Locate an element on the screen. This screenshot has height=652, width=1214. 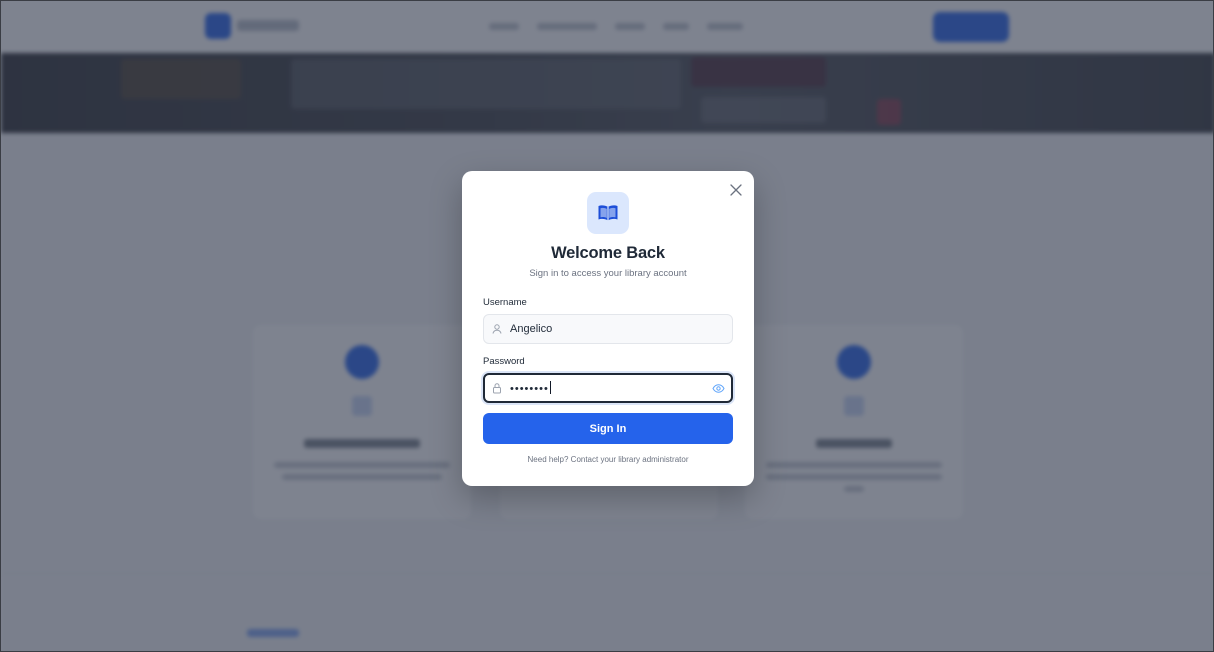
password-value: •••••••• is located at coordinates (530, 388).